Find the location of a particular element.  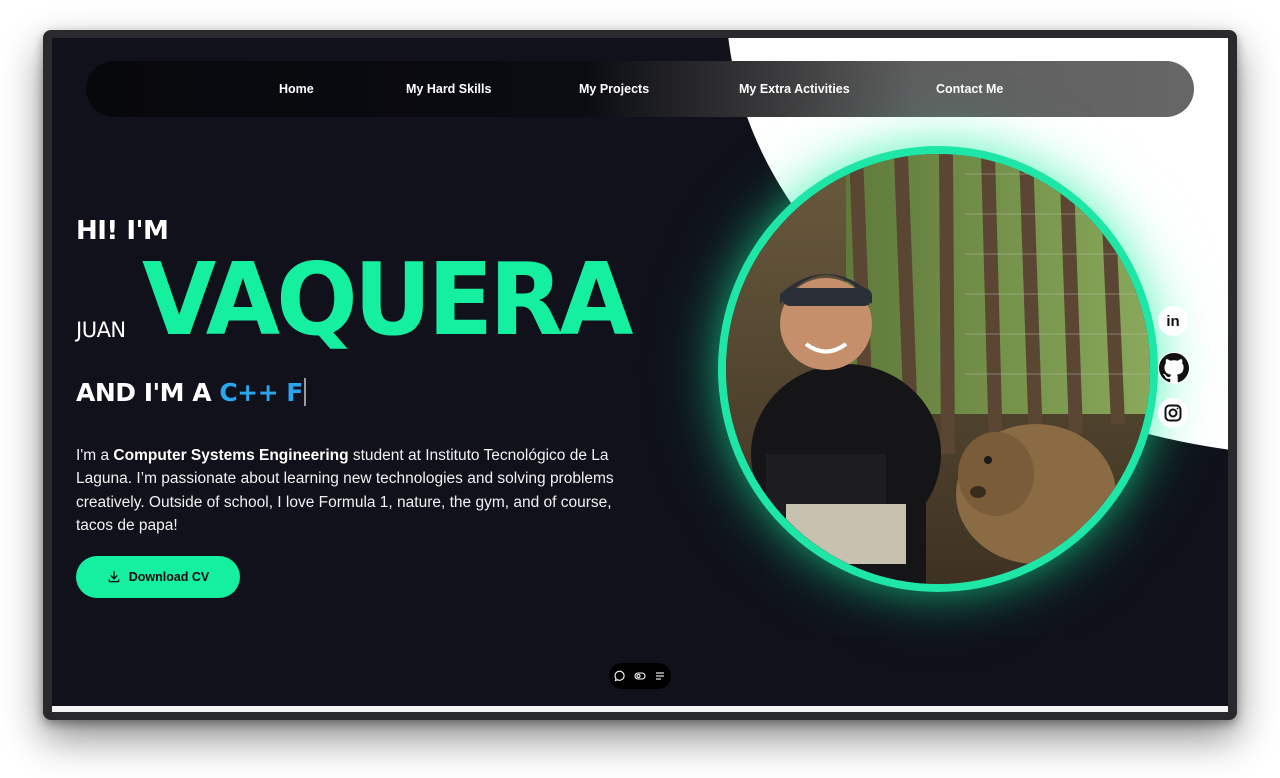

bio-start: I'm a is located at coordinates (95, 455).